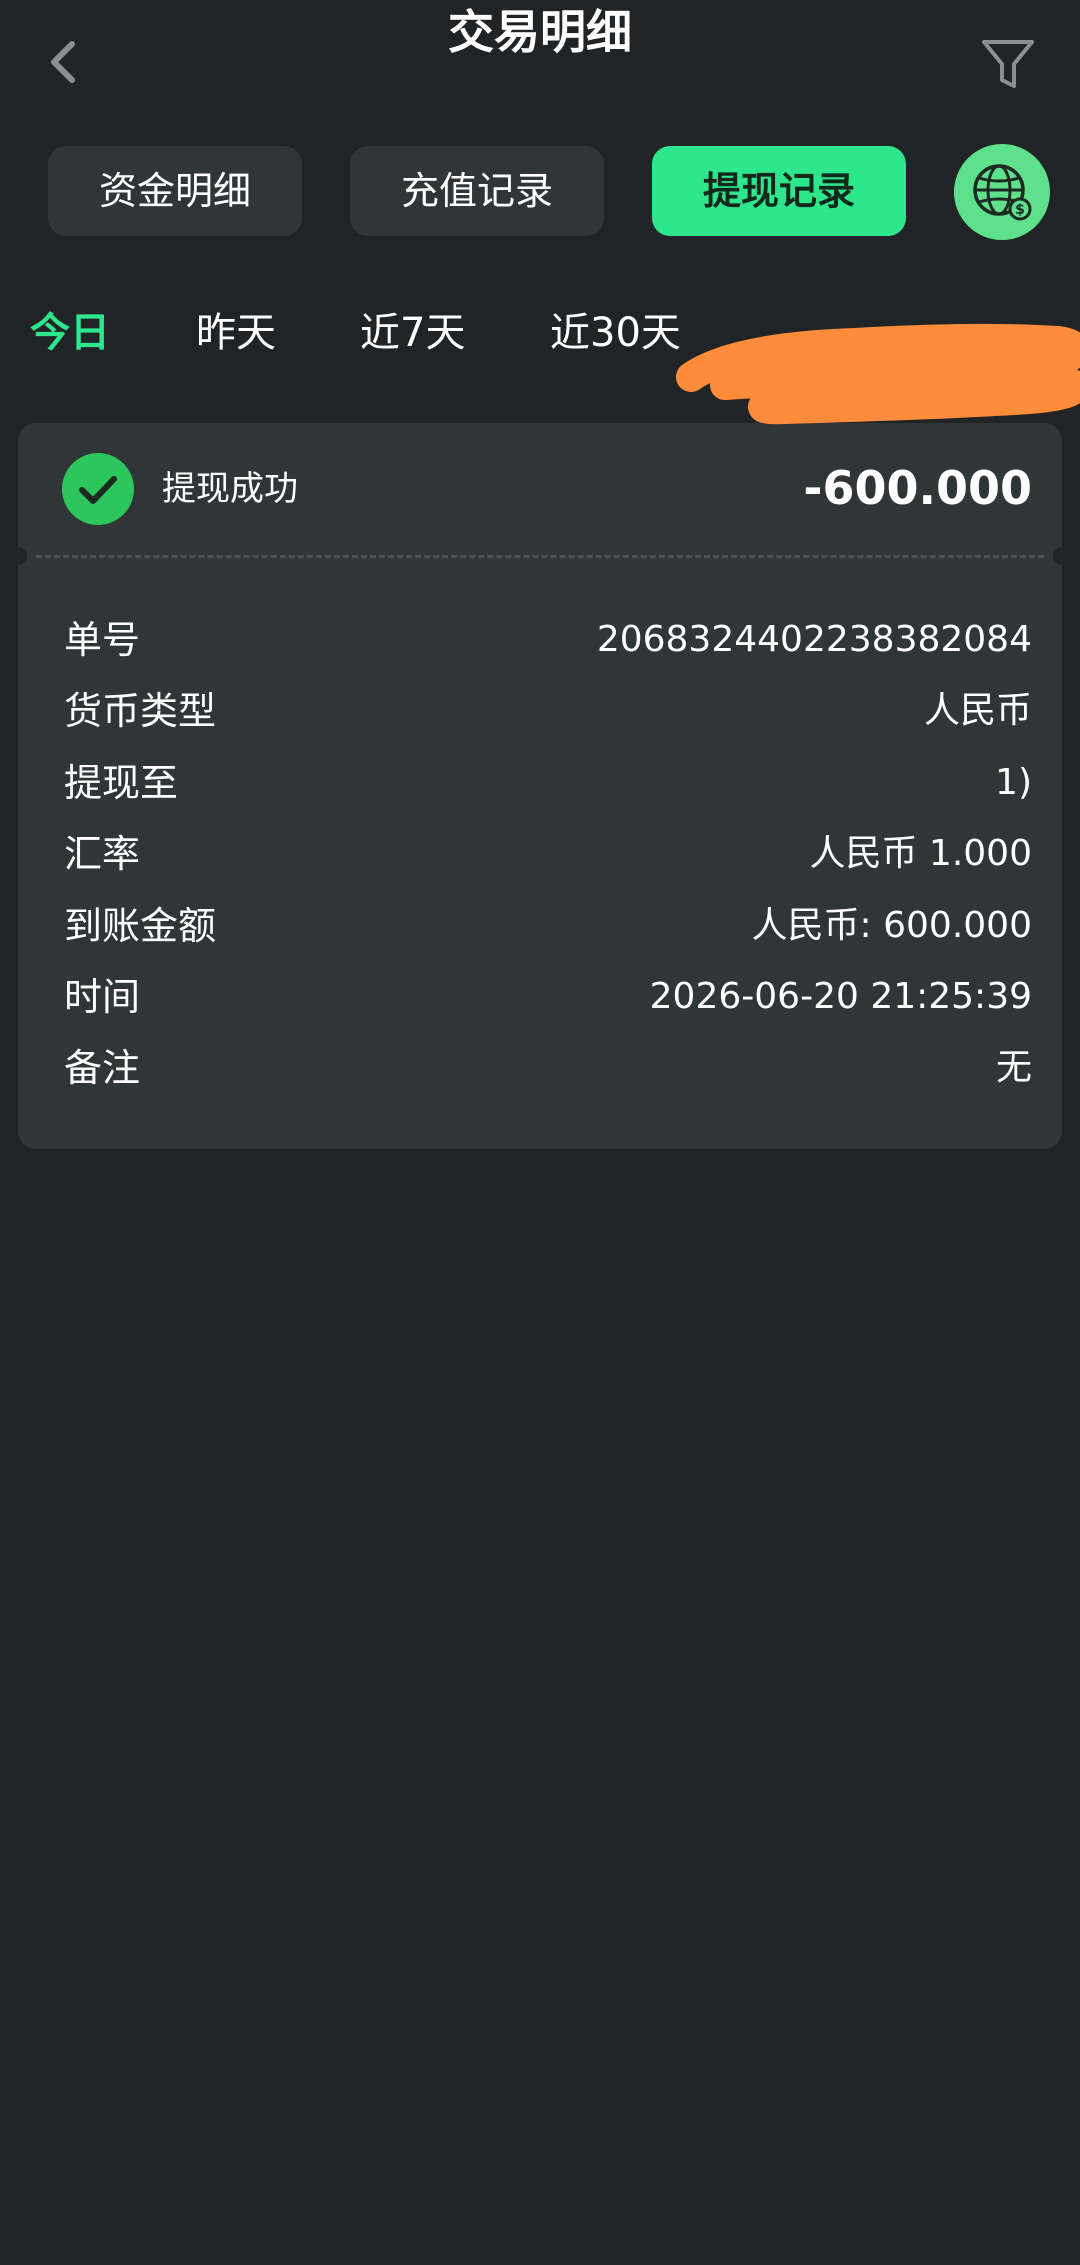 The width and height of the screenshot is (1080, 2265). Describe the element at coordinates (102, 1068) in the screenshot. I see `detail-label: 备注` at that location.